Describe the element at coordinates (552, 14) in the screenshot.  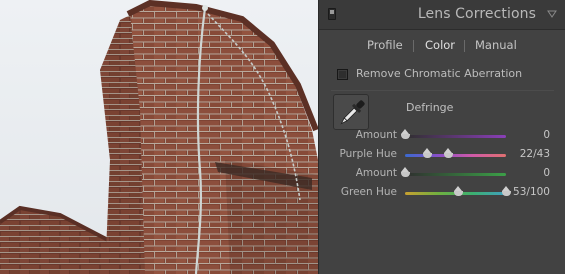
I see `collapse-triangle-icon` at that location.